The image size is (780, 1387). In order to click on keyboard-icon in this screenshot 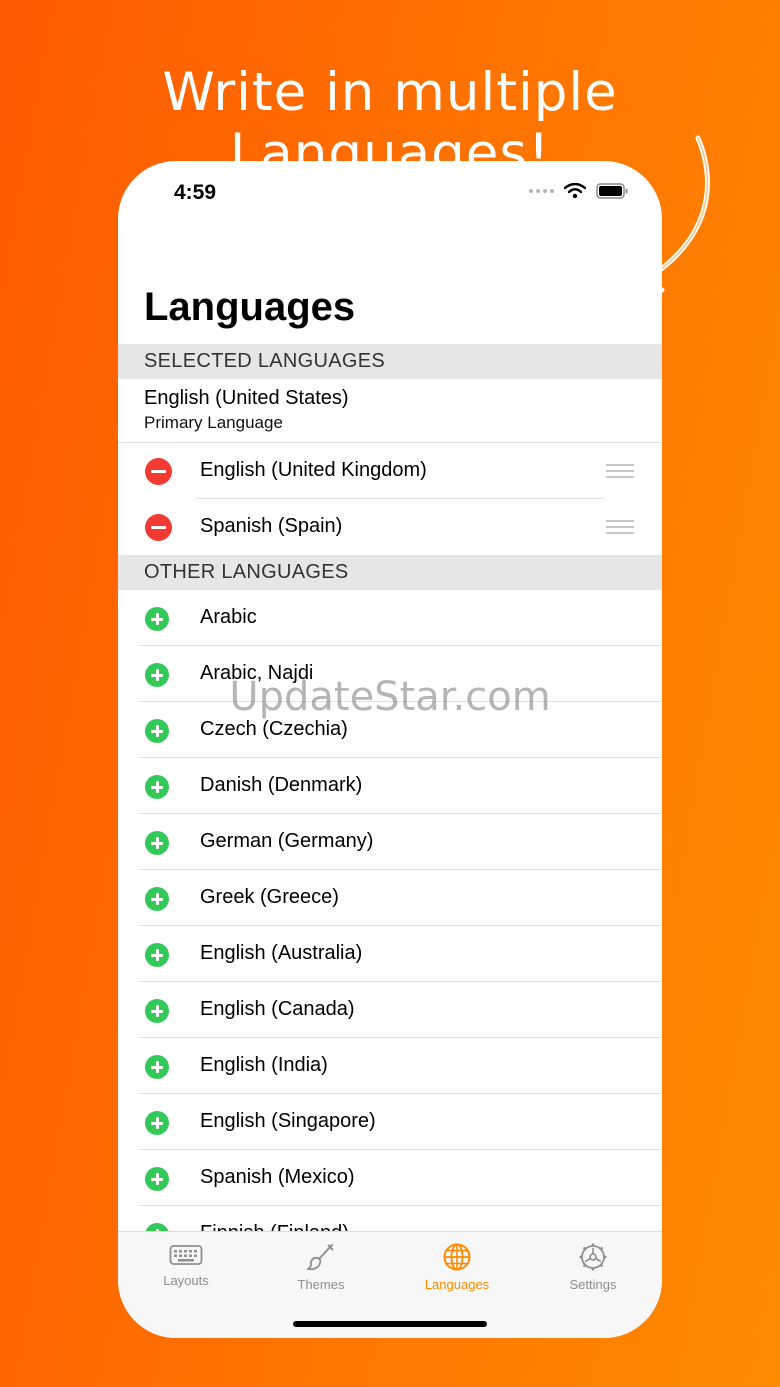, I will do `click(186, 1255)`.